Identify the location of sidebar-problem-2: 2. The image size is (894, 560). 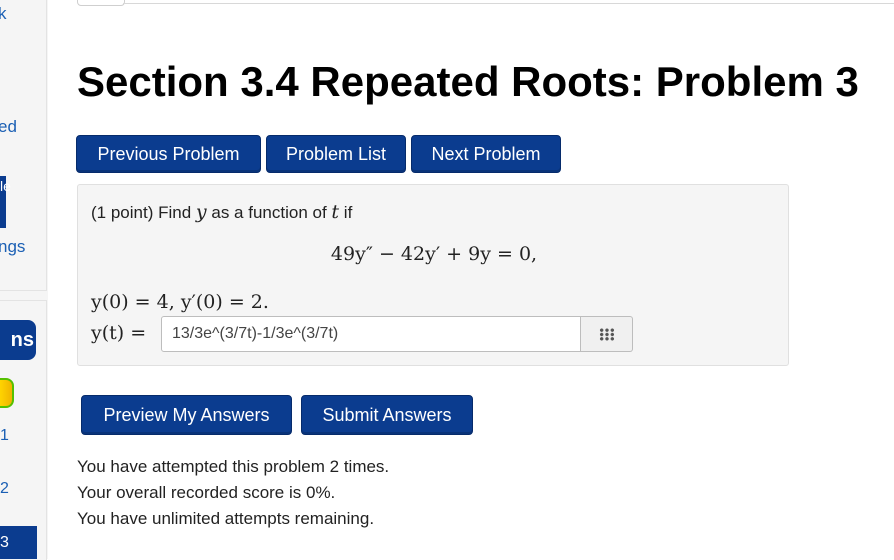
(4, 489).